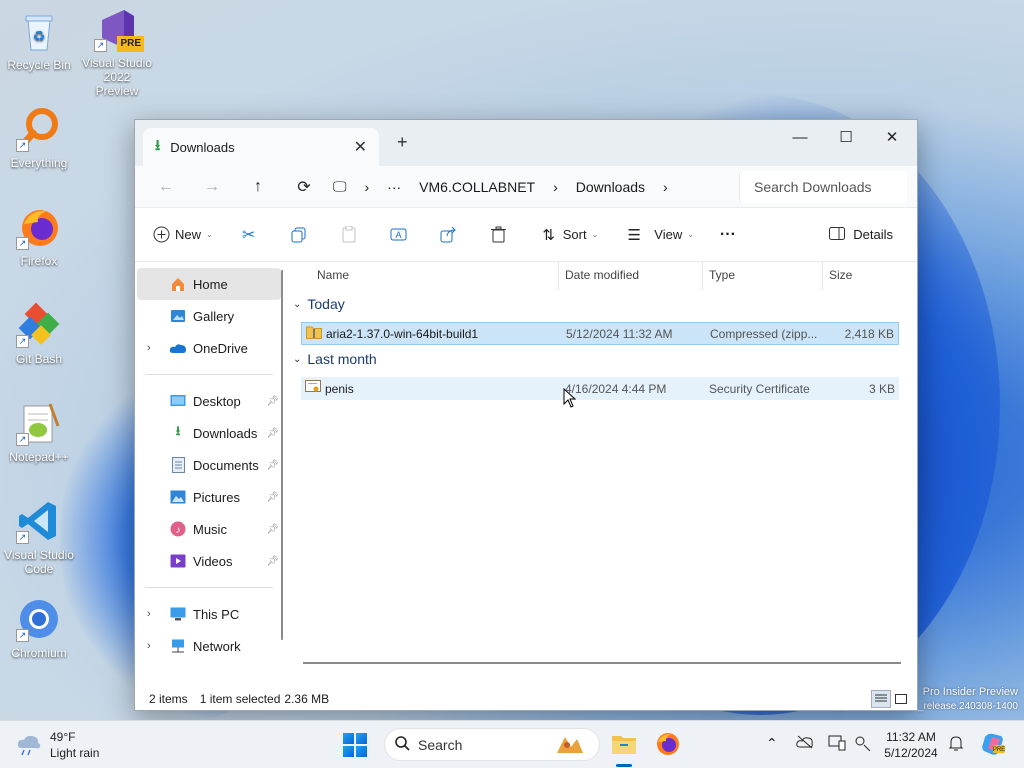 The height and width of the screenshot is (768, 1024). I want to click on delete-button, so click(501, 235).